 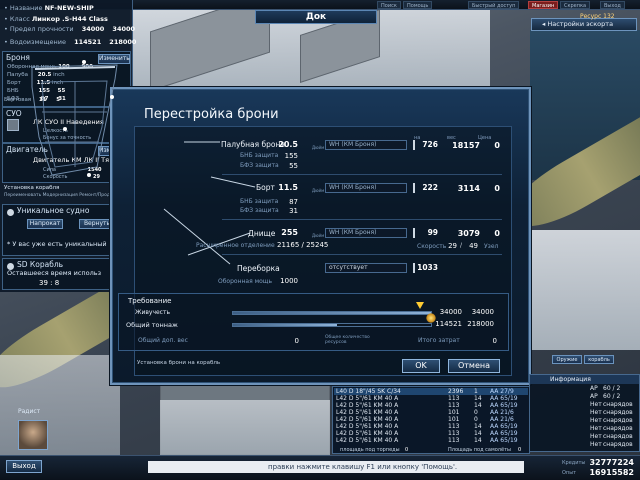 What do you see at coordinates (53, 210) in the screenshot?
I see `unique-ship-heading: Уникальное судно` at bounding box center [53, 210].